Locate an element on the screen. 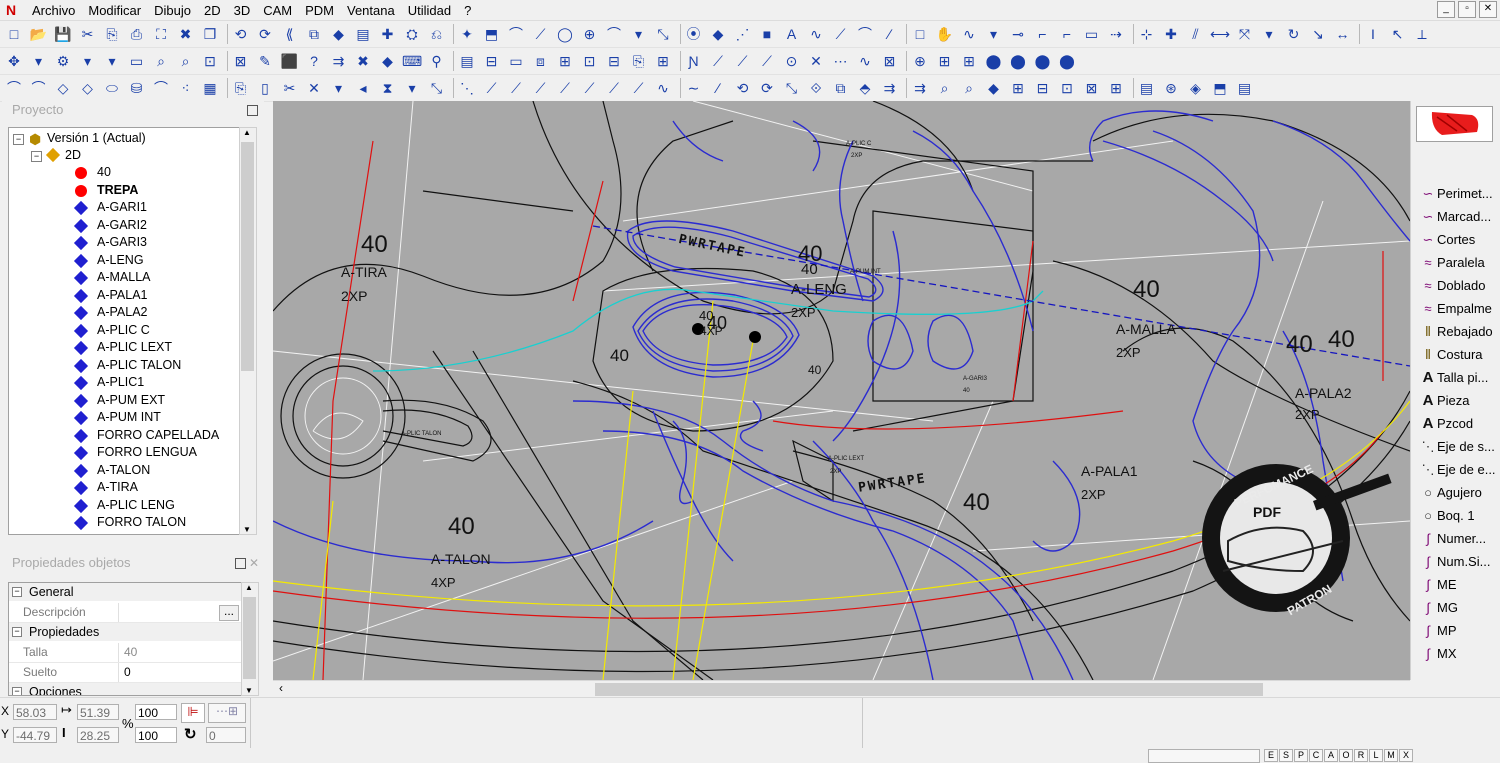 The image size is (1500, 763). toolbar-tool-icon: ⊡ is located at coordinates (210, 61).